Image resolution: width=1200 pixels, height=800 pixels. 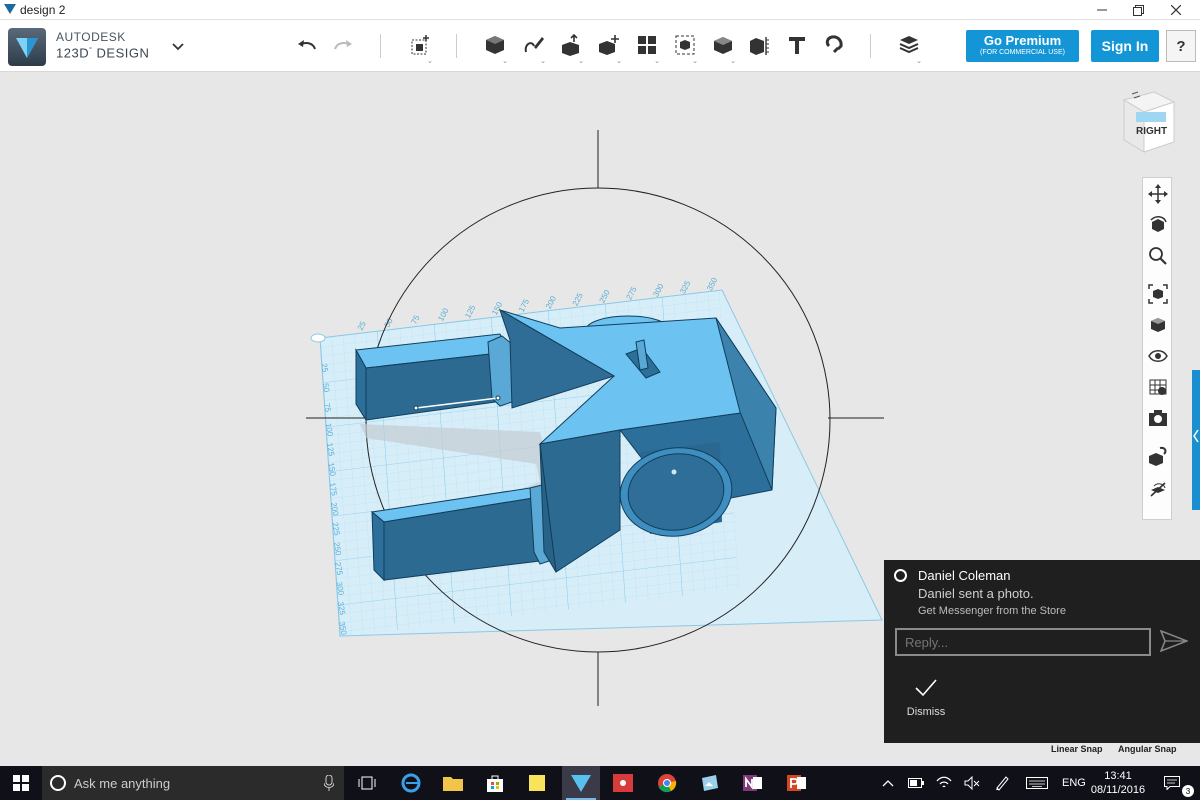 I want to click on views-cube-icon, so click(x=1158, y=325).